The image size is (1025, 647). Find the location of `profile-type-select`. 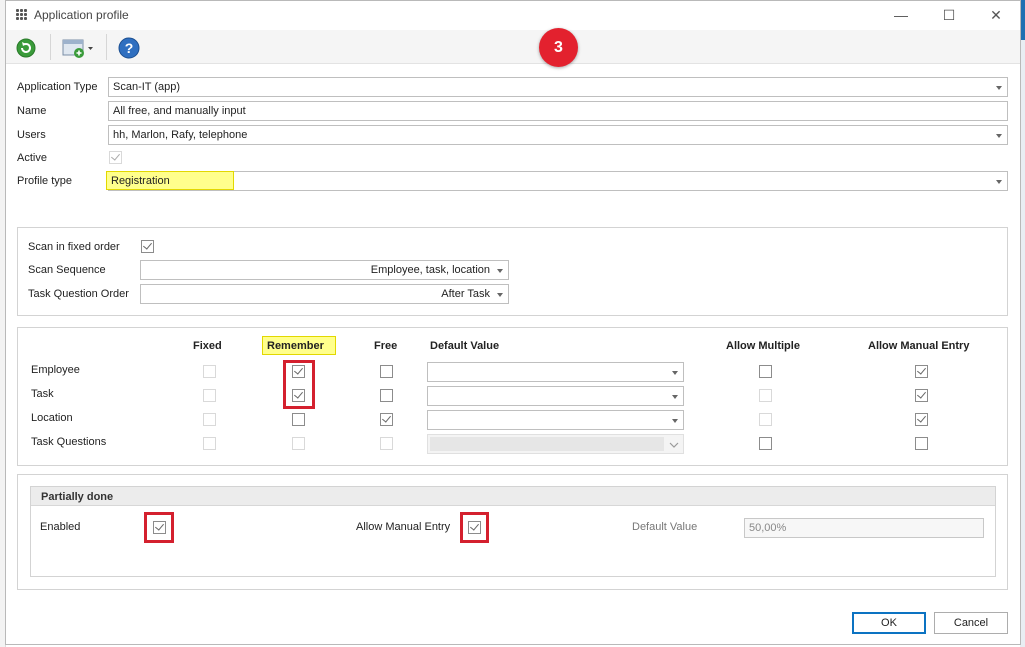

profile-type-select is located at coordinates (558, 181).